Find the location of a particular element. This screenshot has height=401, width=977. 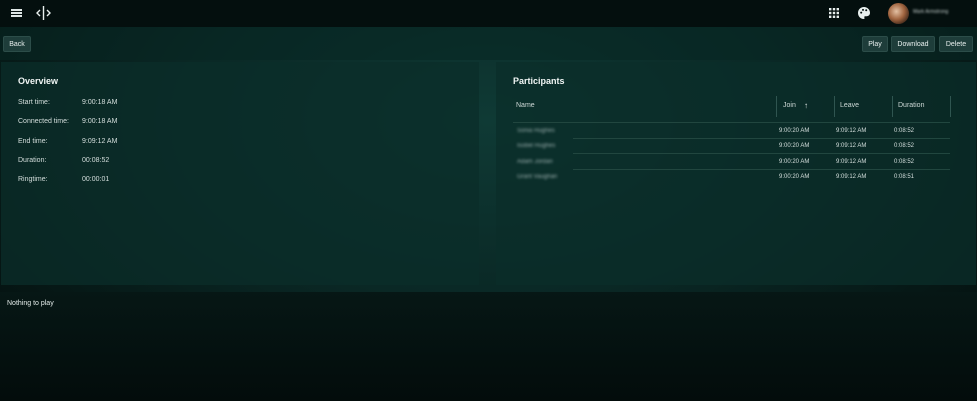

header-divider is located at coordinates (731, 122).